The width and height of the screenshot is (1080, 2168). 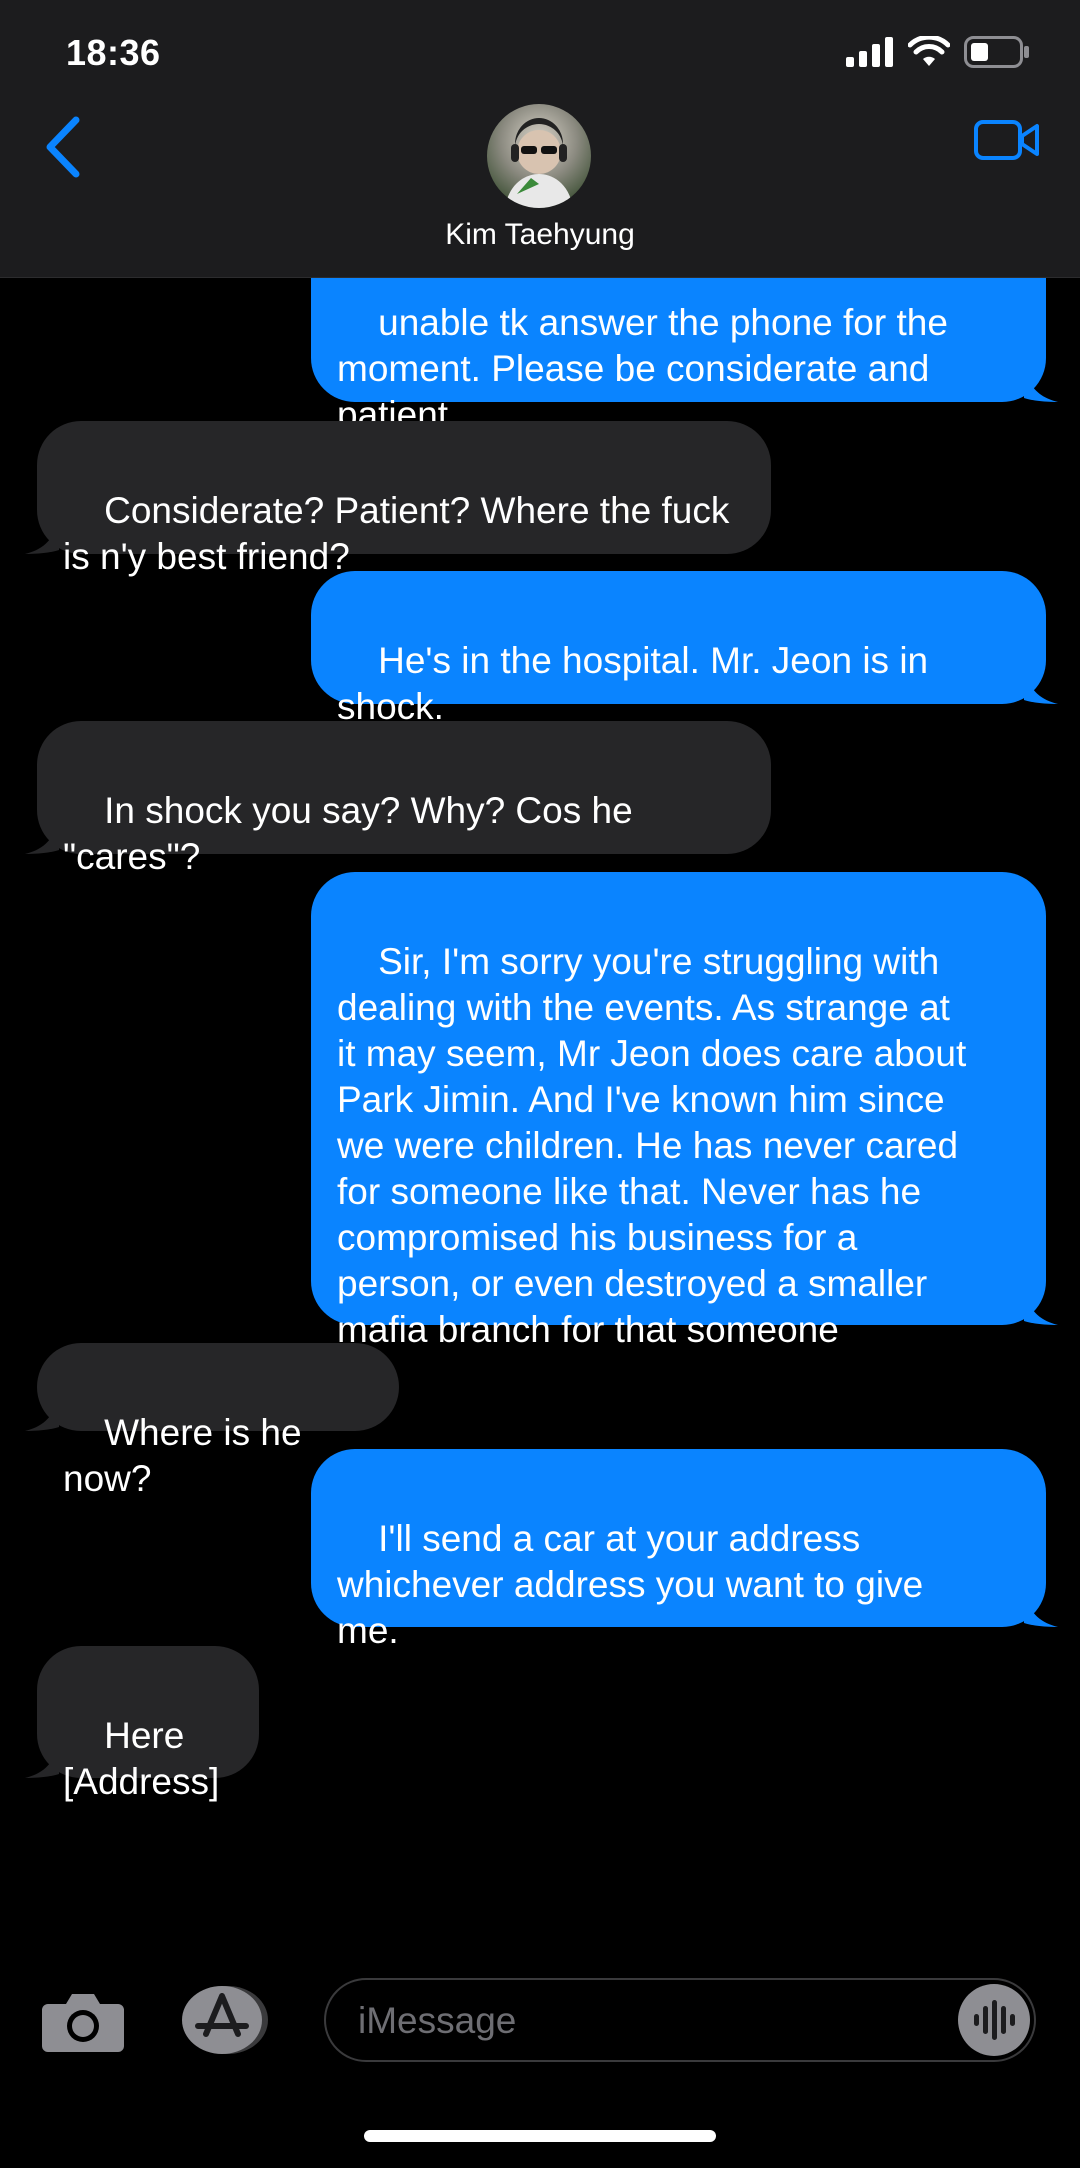 I want to click on audio-message-button, so click(x=994, y=2020).